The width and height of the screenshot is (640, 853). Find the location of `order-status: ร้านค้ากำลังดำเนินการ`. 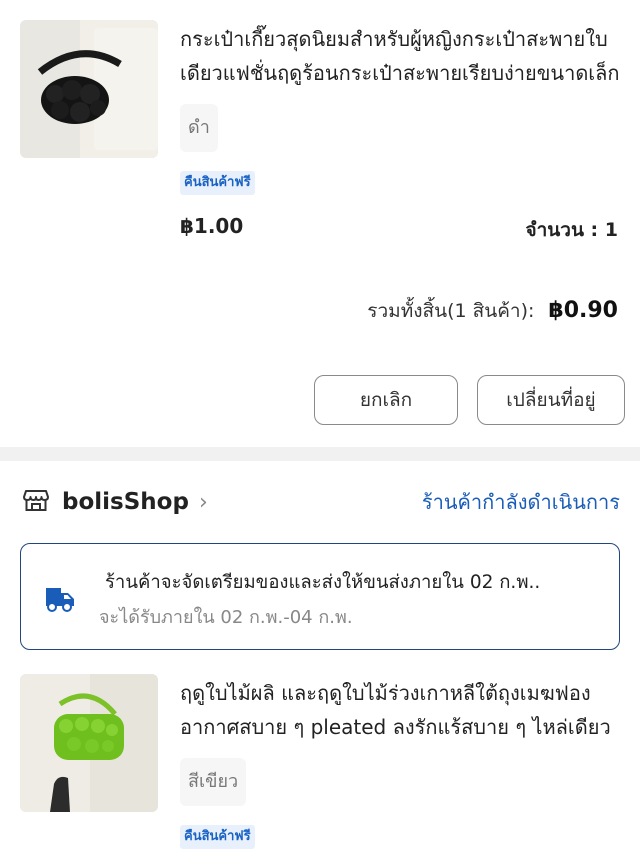

order-status: ร้านค้ากำลังดำเนินการ is located at coordinates (520, 502).